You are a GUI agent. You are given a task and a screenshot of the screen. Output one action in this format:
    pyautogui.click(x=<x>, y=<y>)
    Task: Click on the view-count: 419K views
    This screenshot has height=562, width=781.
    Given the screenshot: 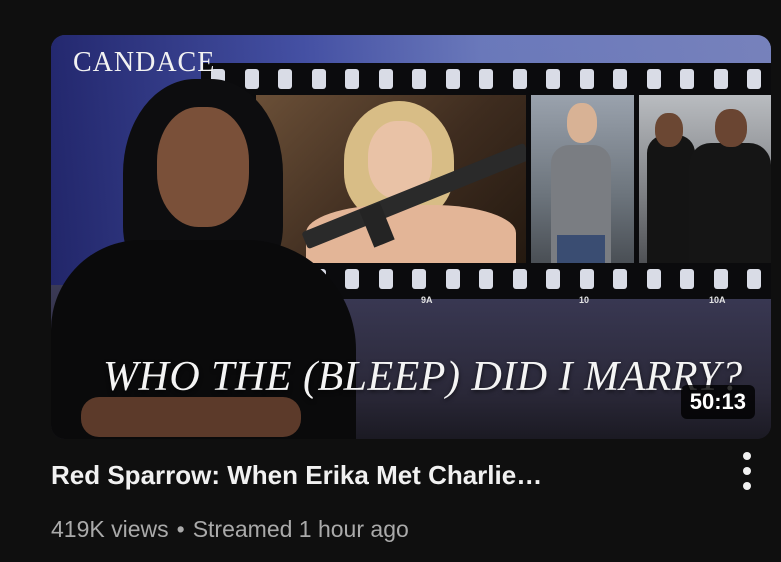 What is the action you would take?
    pyautogui.click(x=110, y=529)
    